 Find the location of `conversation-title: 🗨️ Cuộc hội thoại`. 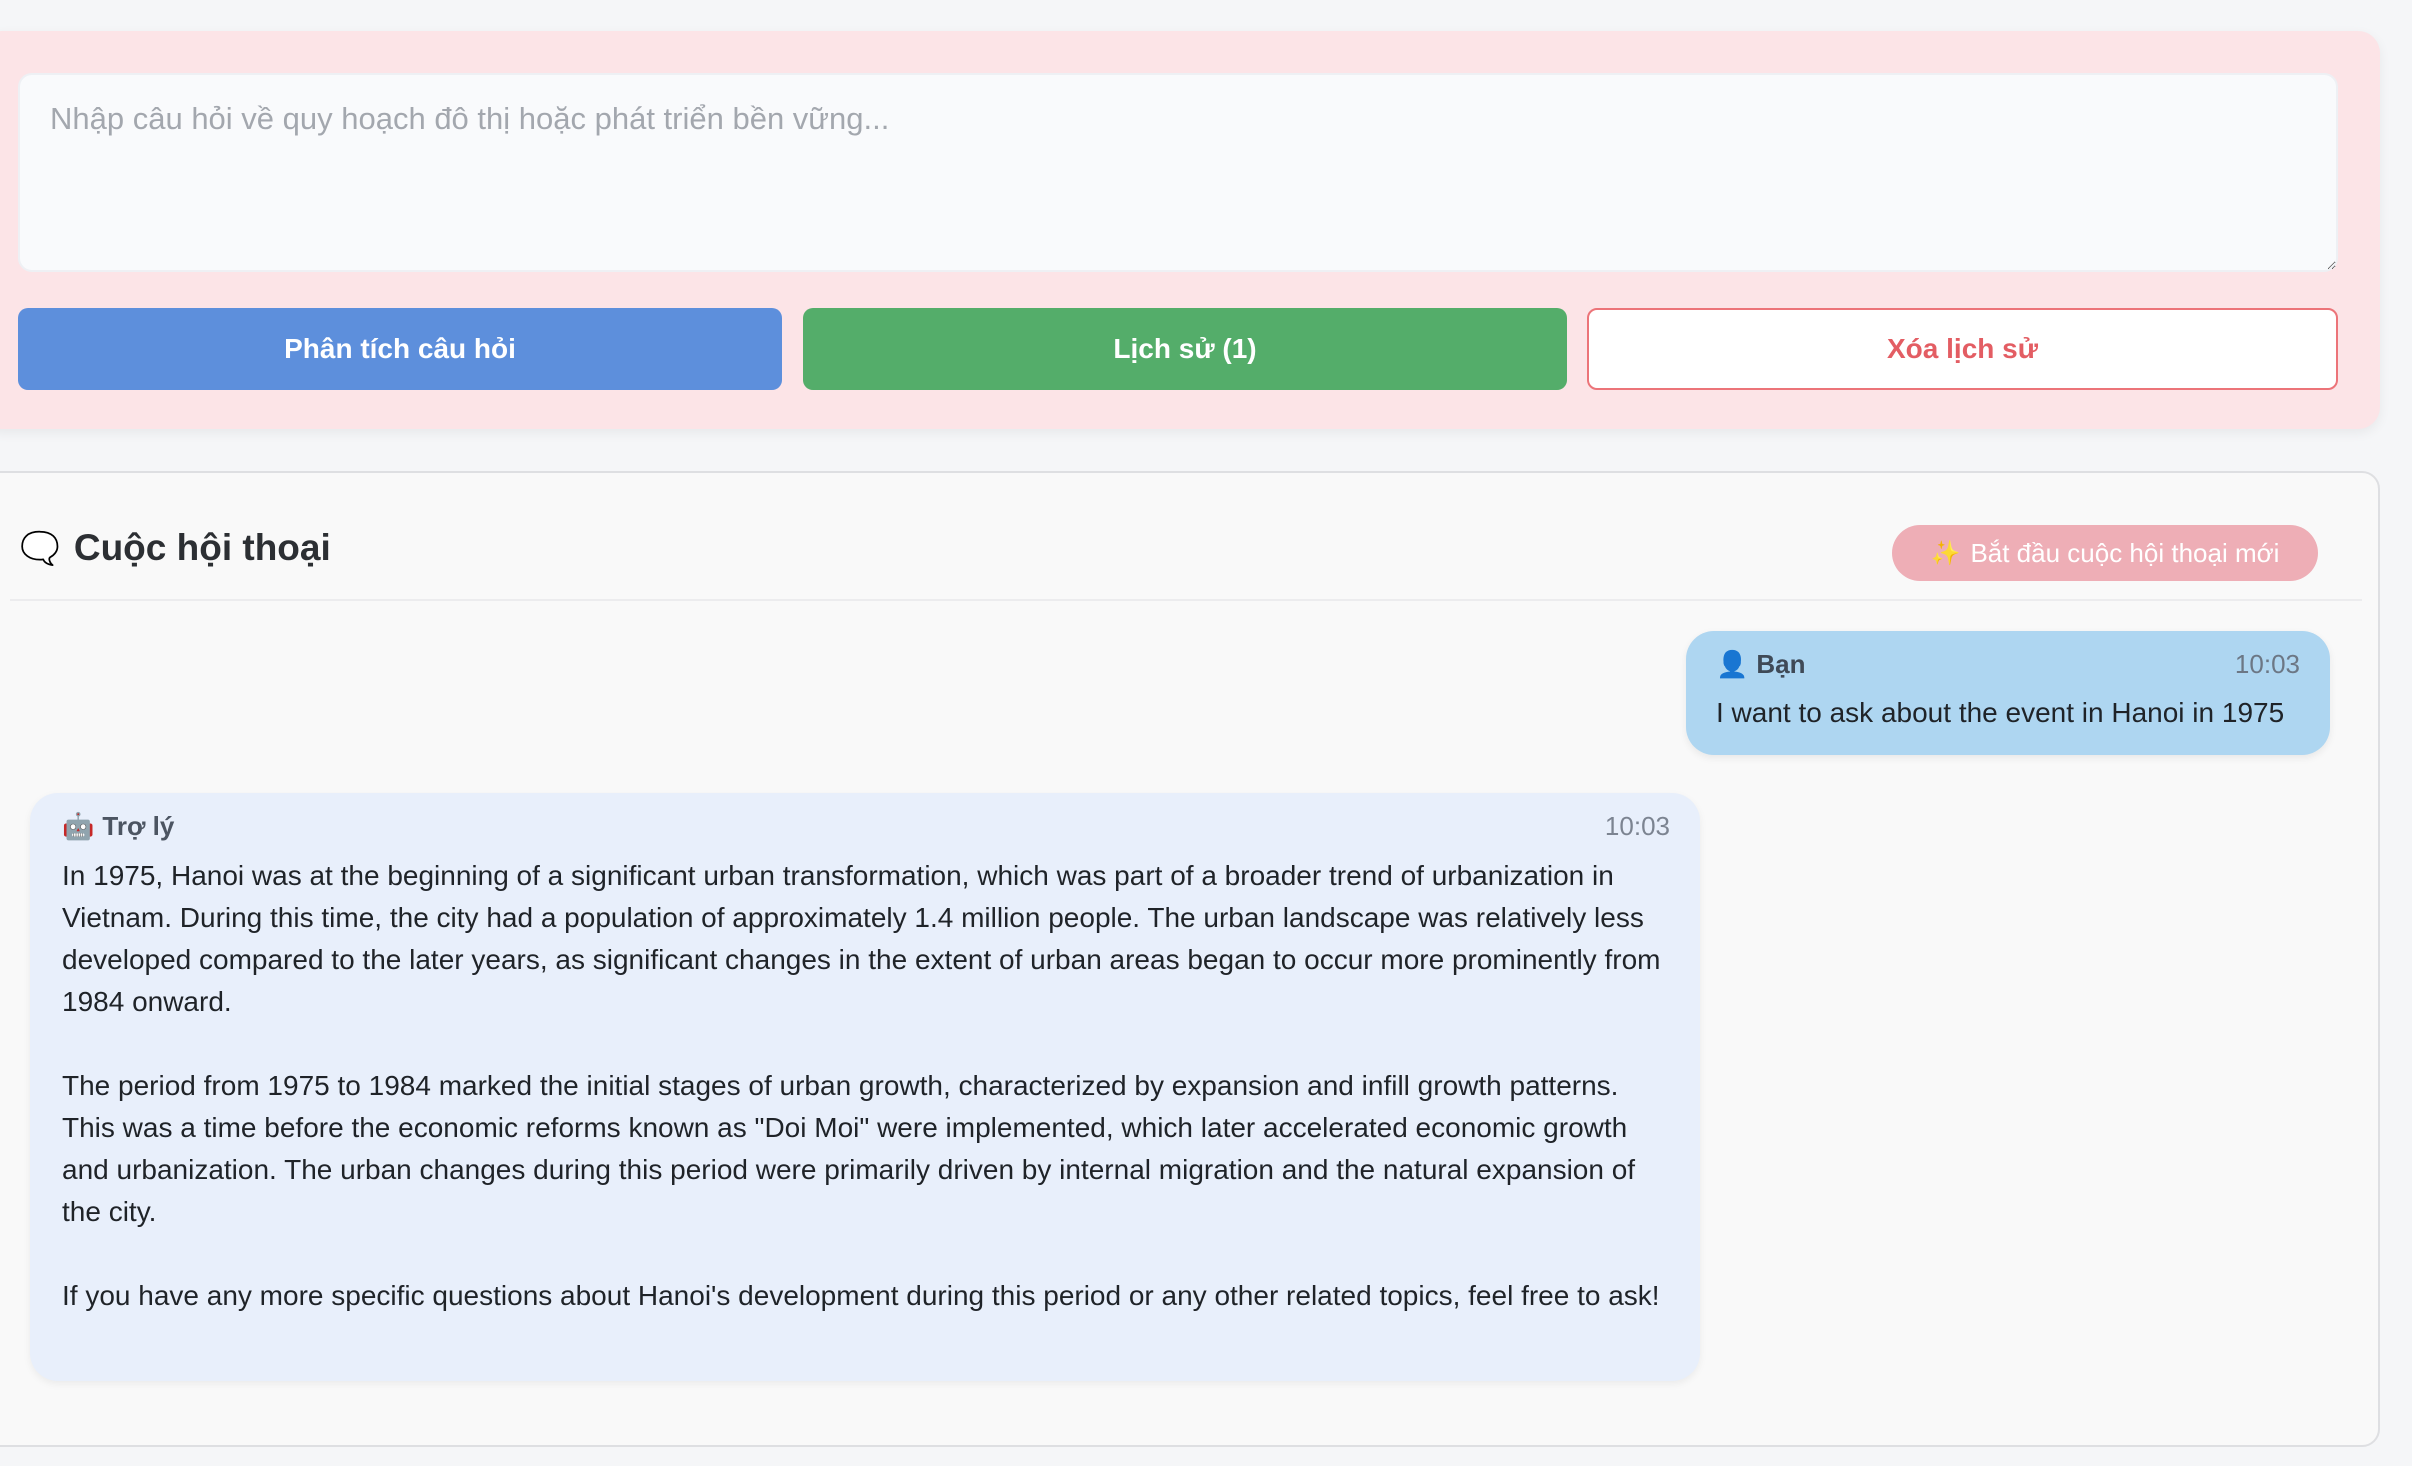

conversation-title: 🗨️ Cuộc hội thoại is located at coordinates (175, 548).